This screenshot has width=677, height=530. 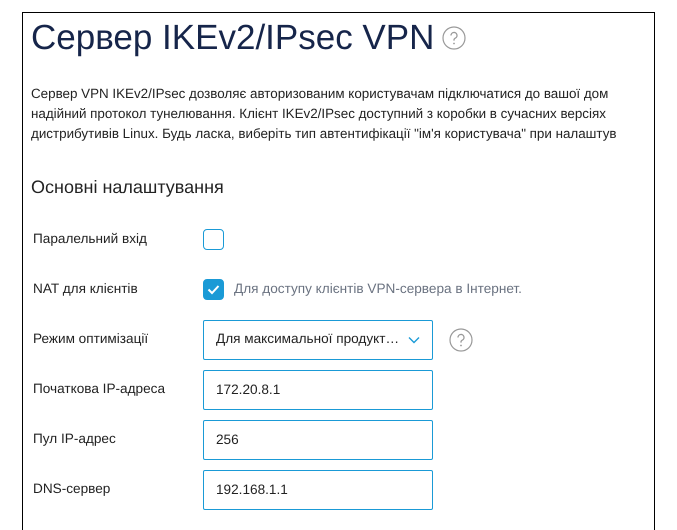 I want to click on check-icon, so click(x=213, y=289).